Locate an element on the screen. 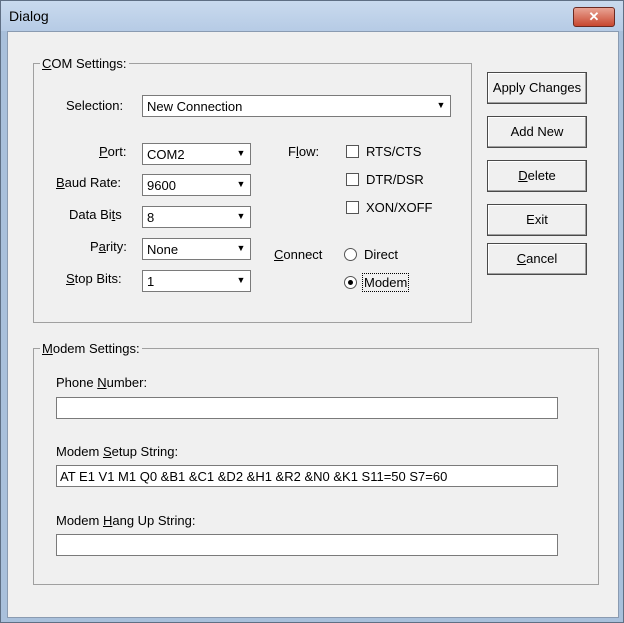  title-bar: Dialog ✕ is located at coordinates (312, 16).